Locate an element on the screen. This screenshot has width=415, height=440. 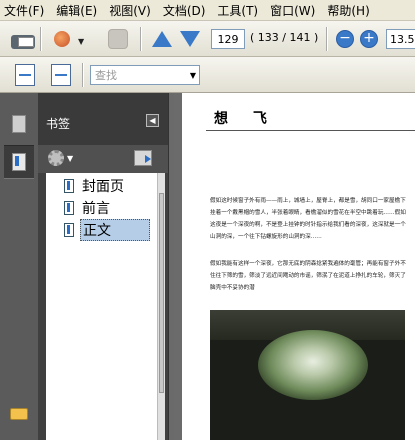
menu-view: 视图(V) is located at coordinates (130, 10).